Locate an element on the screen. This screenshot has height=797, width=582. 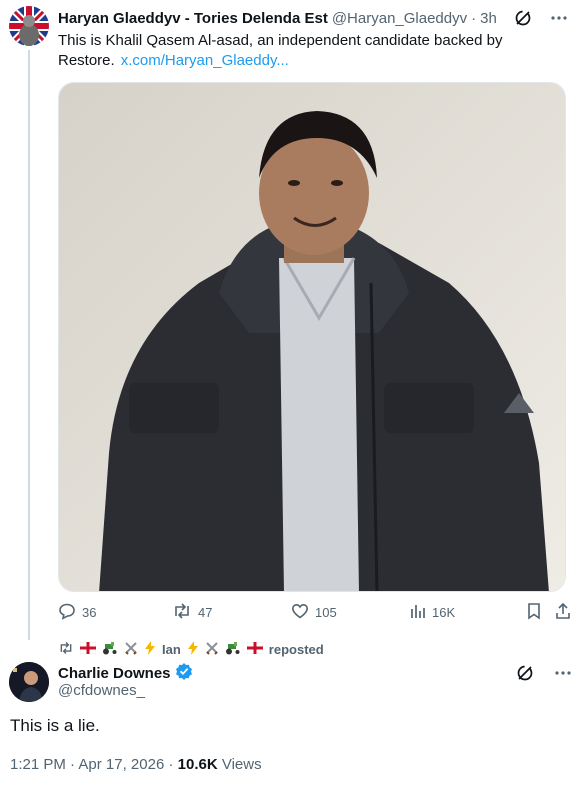
tweet-date: Apr 17, 2026 is located at coordinates (121, 764).